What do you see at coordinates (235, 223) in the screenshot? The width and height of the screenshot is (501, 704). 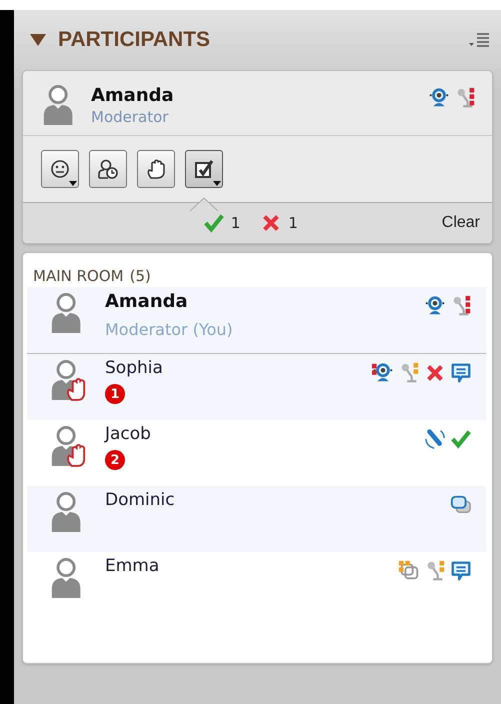 I see `yes-count: 1` at bounding box center [235, 223].